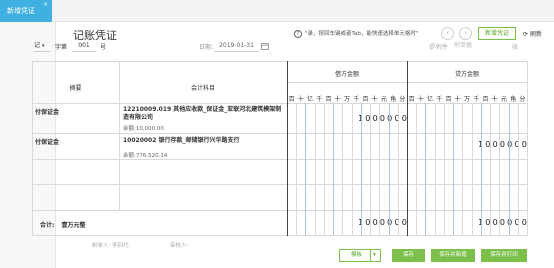 The width and height of the screenshot is (554, 268). I want to click on auditor-label: 审核人:, so click(179, 246).